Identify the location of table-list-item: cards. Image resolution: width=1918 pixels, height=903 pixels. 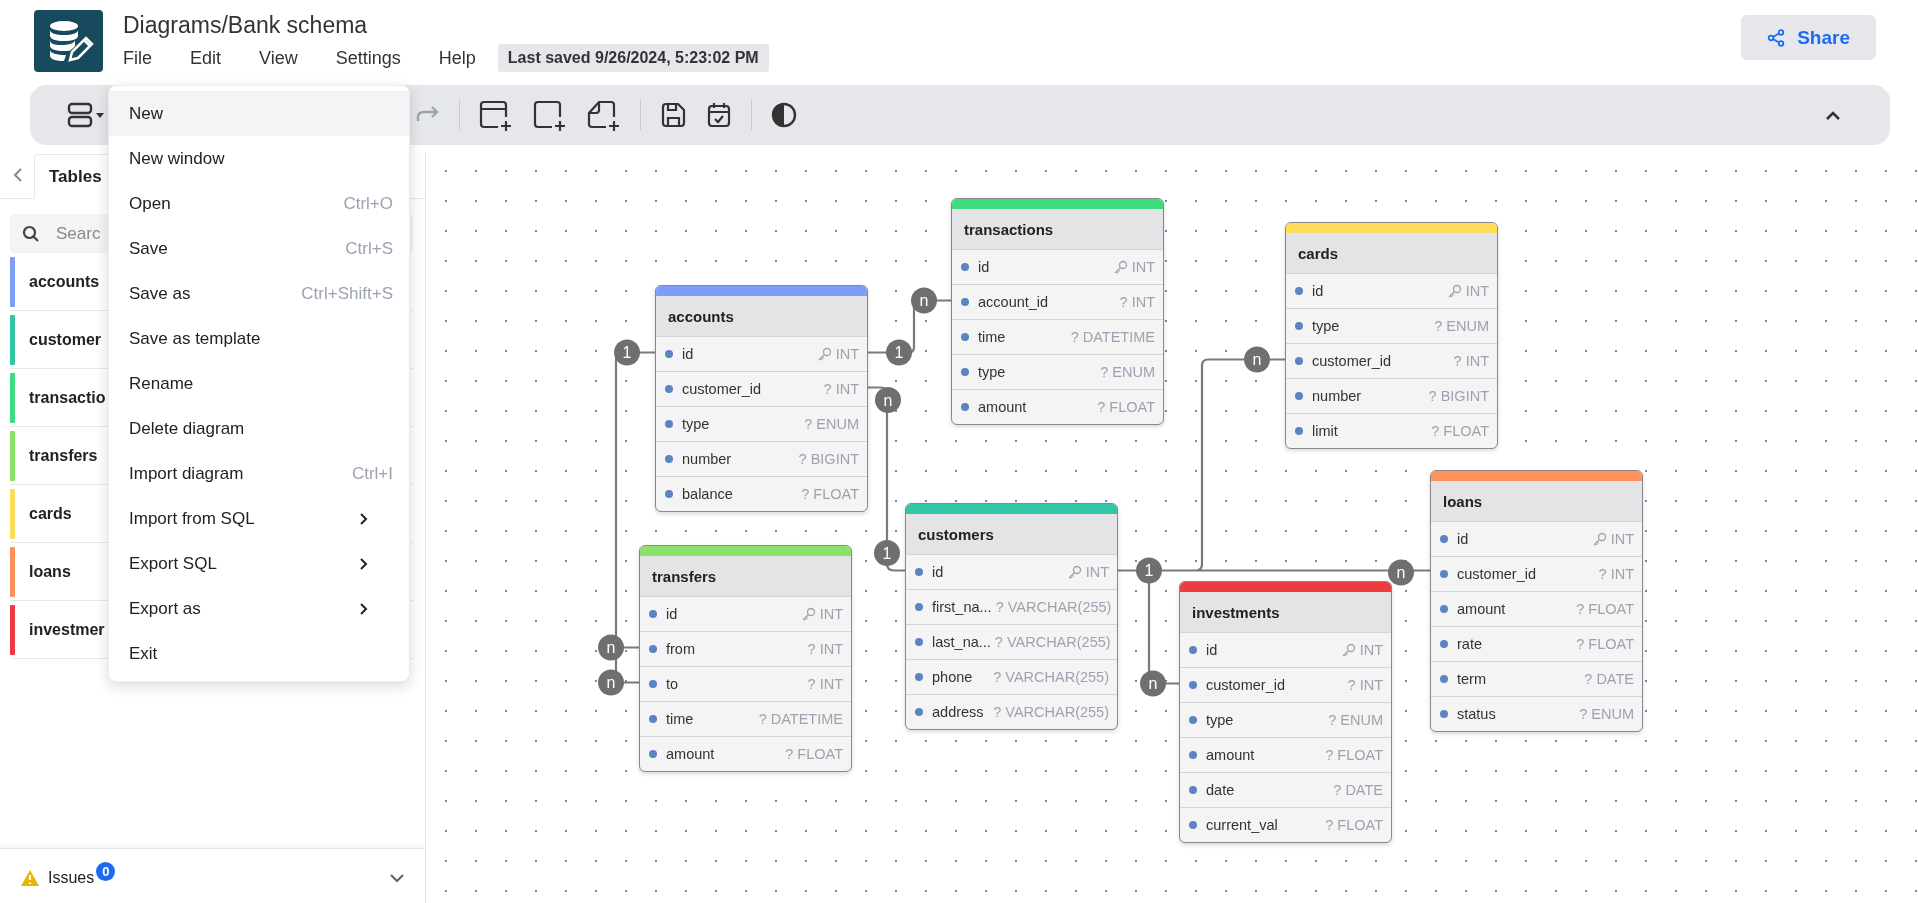
(50, 513).